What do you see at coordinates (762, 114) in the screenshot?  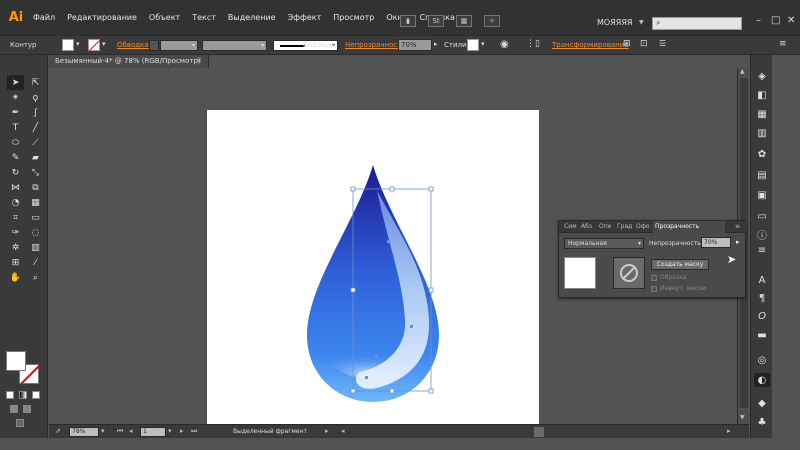 I see `swatches-icon: ▦` at bounding box center [762, 114].